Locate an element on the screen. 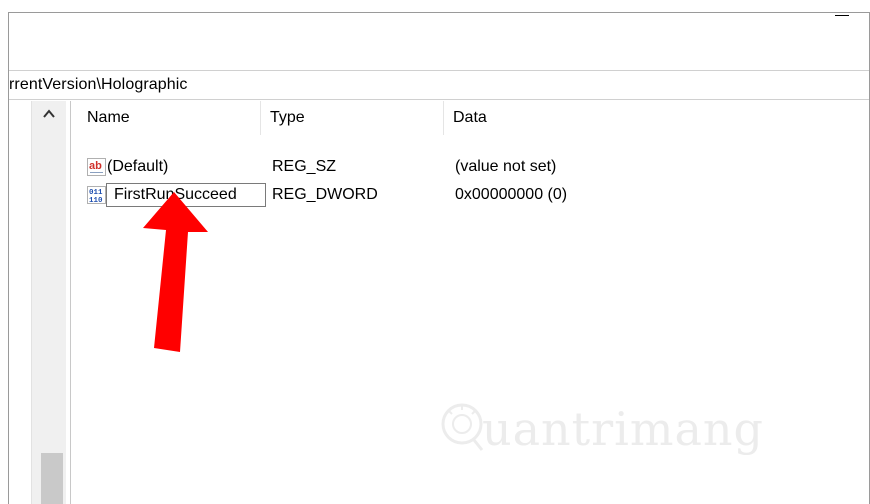  pane-splitter is located at coordinates (69, 302).